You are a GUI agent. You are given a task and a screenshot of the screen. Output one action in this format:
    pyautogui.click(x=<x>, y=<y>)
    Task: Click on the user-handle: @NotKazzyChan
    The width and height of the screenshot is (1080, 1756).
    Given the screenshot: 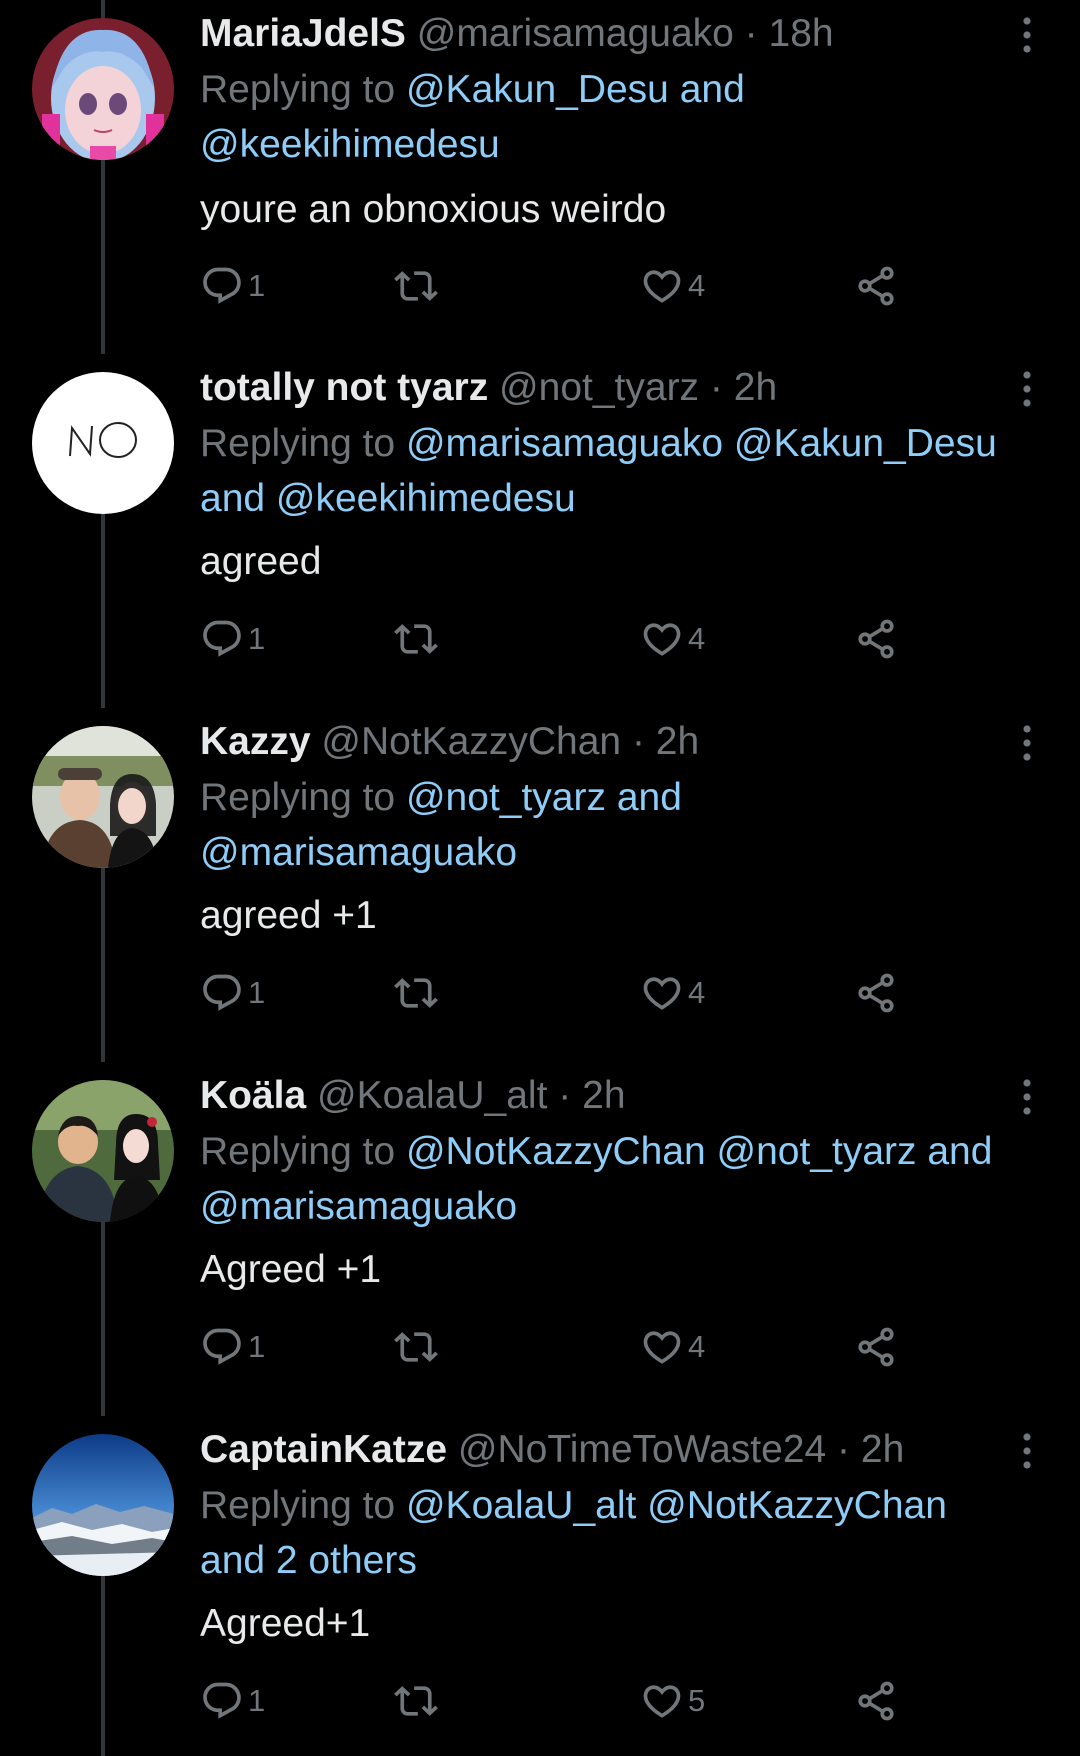 What is the action you would take?
    pyautogui.click(x=471, y=741)
    